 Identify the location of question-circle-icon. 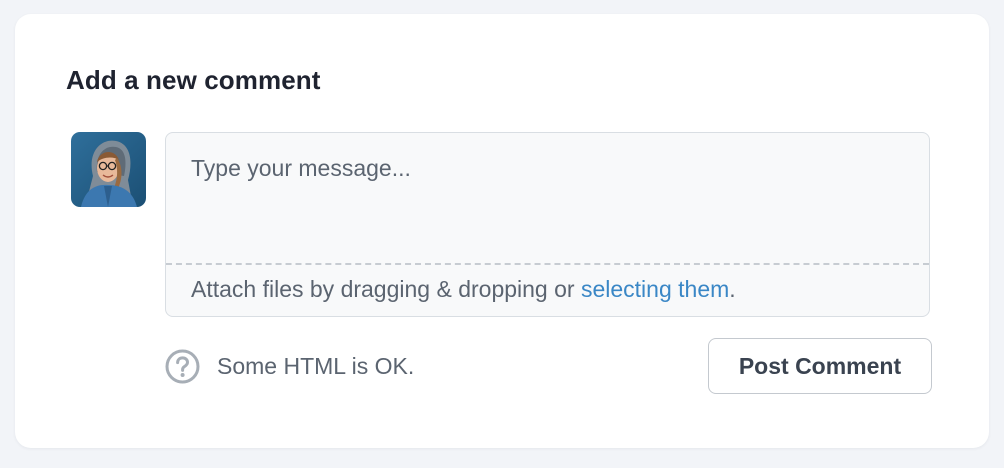
(182, 366).